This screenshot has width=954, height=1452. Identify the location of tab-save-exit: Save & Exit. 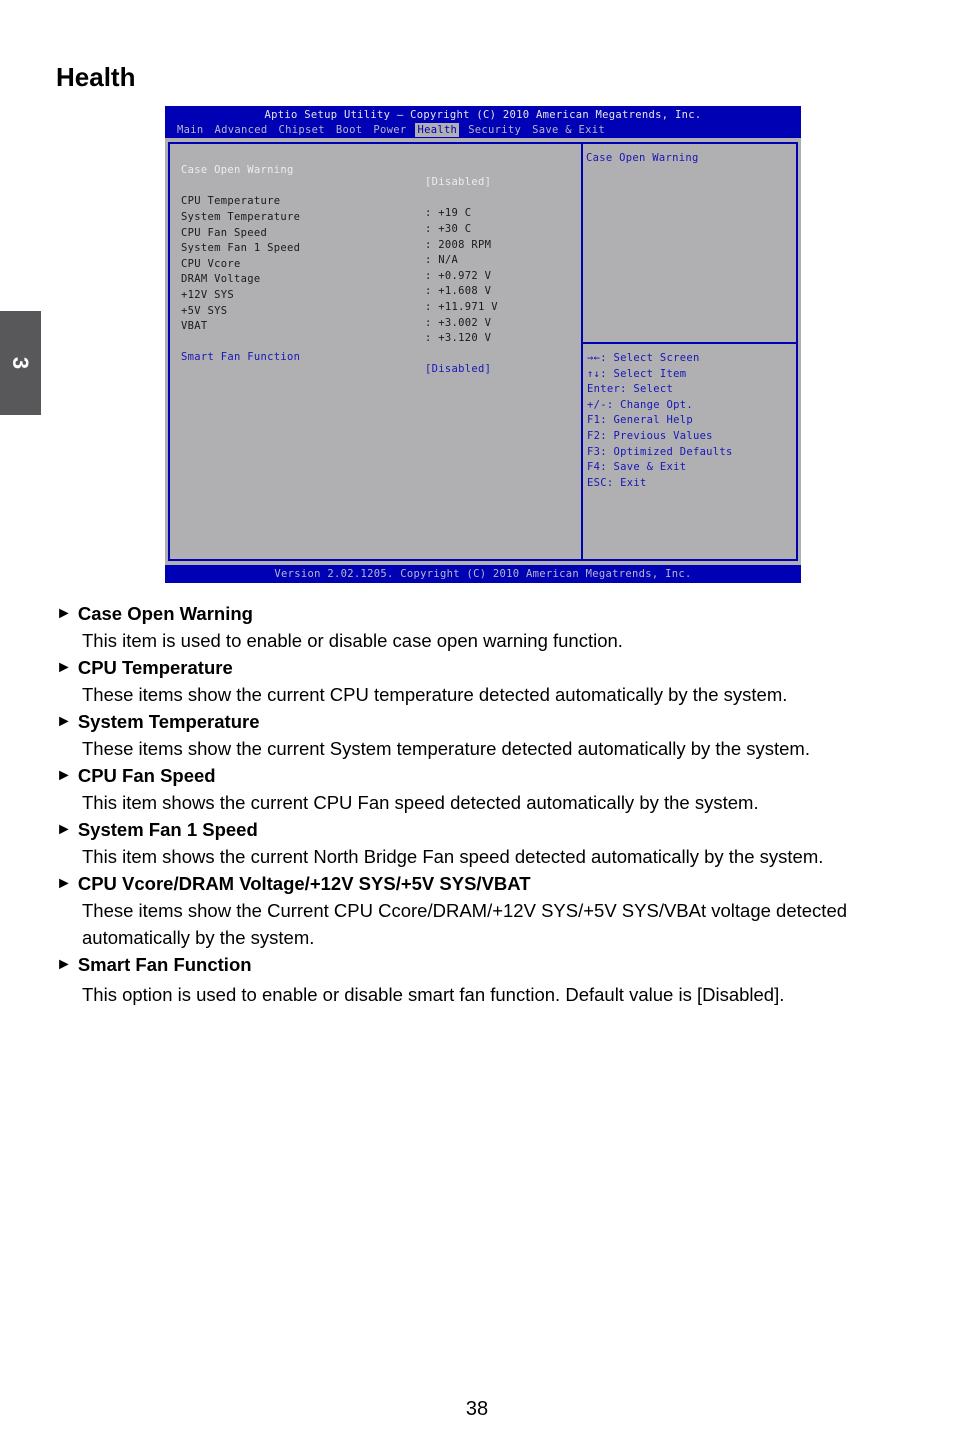
(568, 130).